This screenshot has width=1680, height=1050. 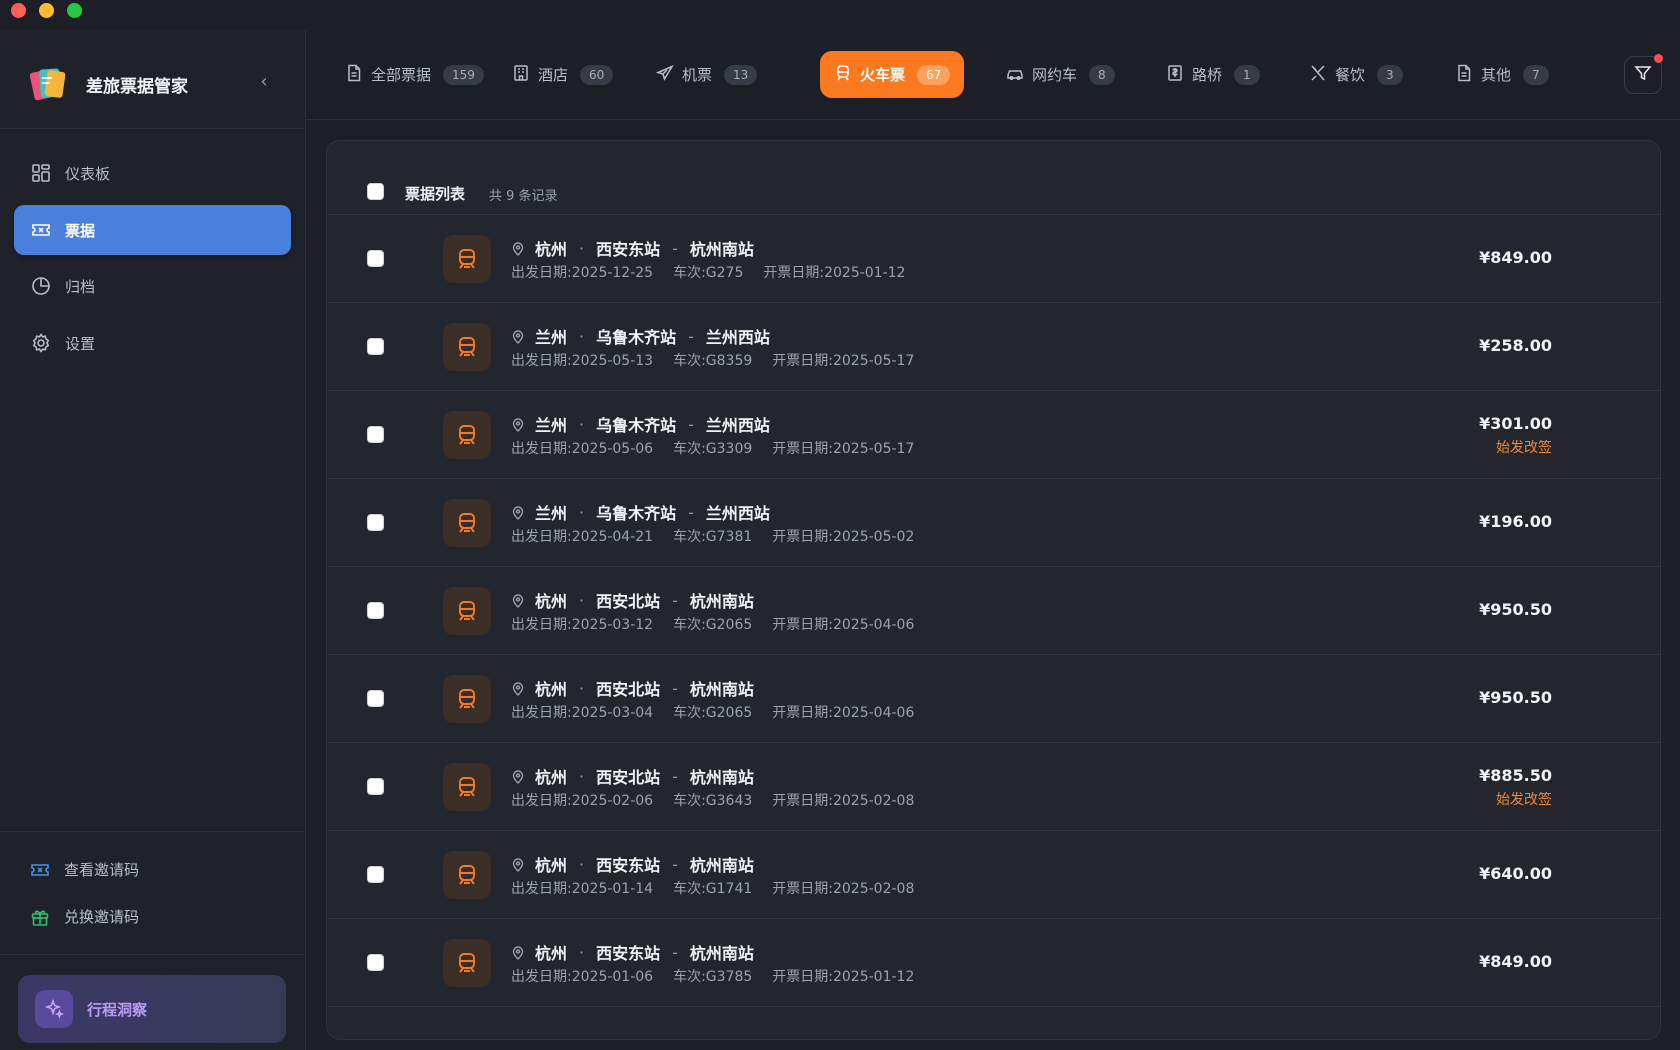 I want to click on tab-other: 其他 7, so click(x=1502, y=74).